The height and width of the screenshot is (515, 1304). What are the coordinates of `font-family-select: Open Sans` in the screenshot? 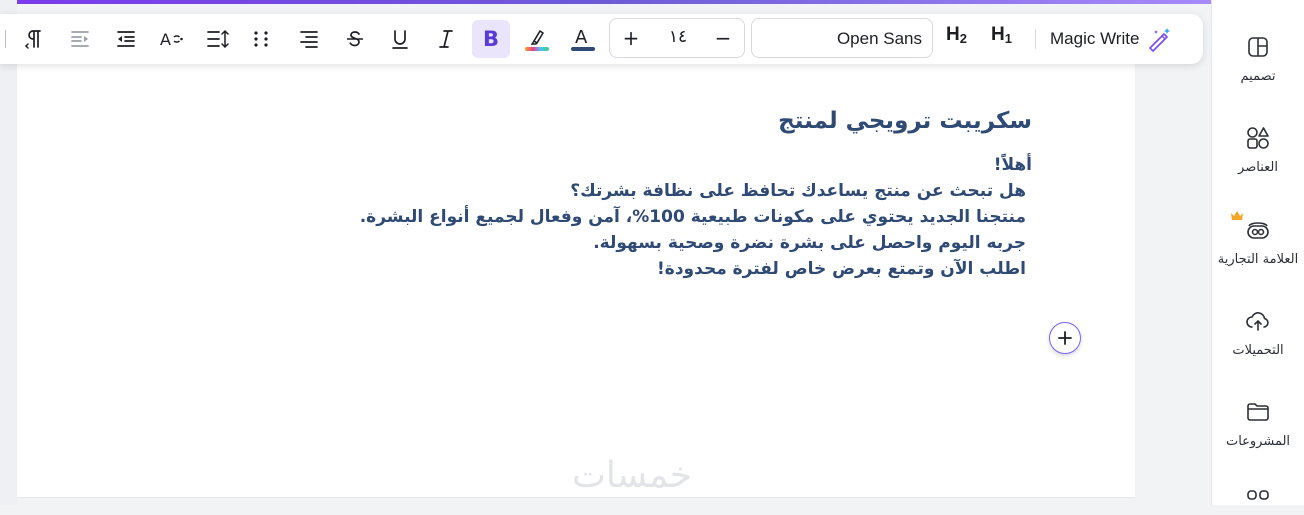 It's located at (842, 38).